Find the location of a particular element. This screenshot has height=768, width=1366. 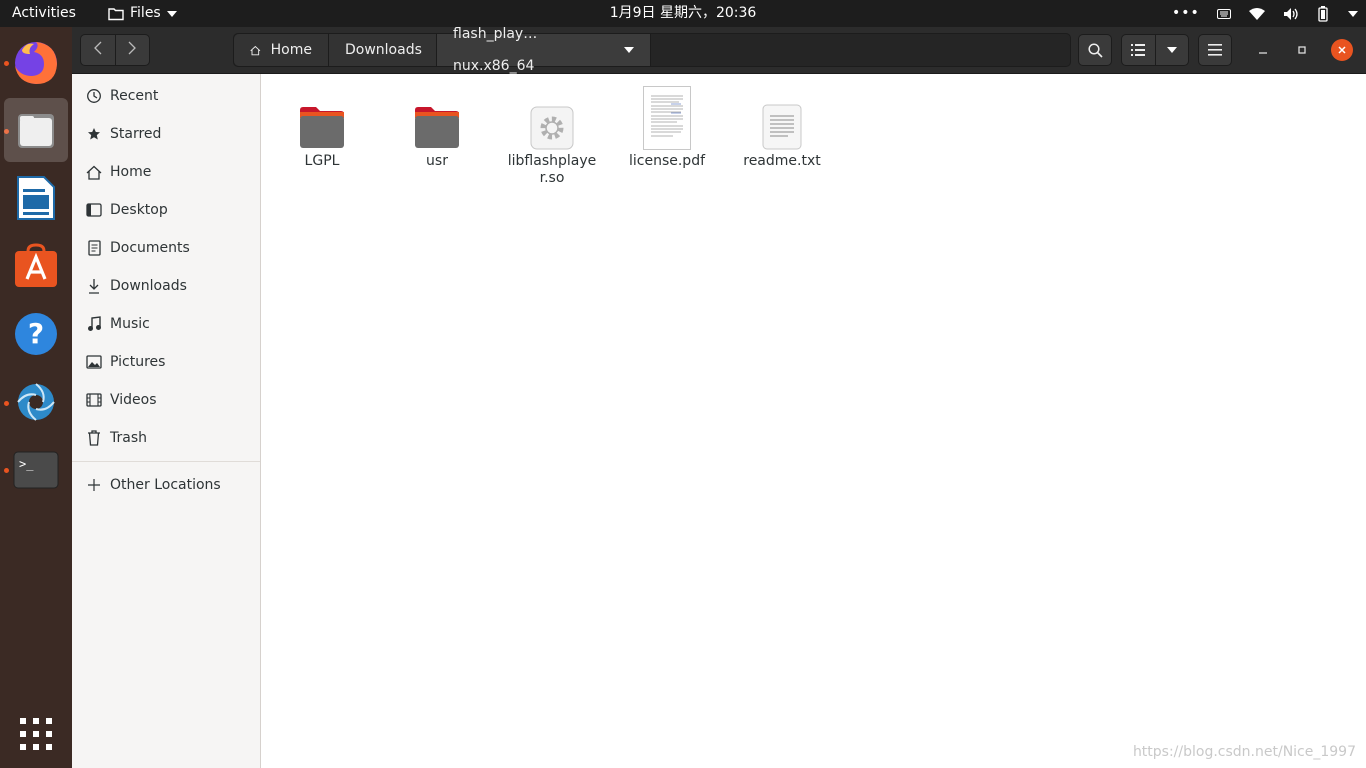

help-icon: ? is located at coordinates (36, 334).